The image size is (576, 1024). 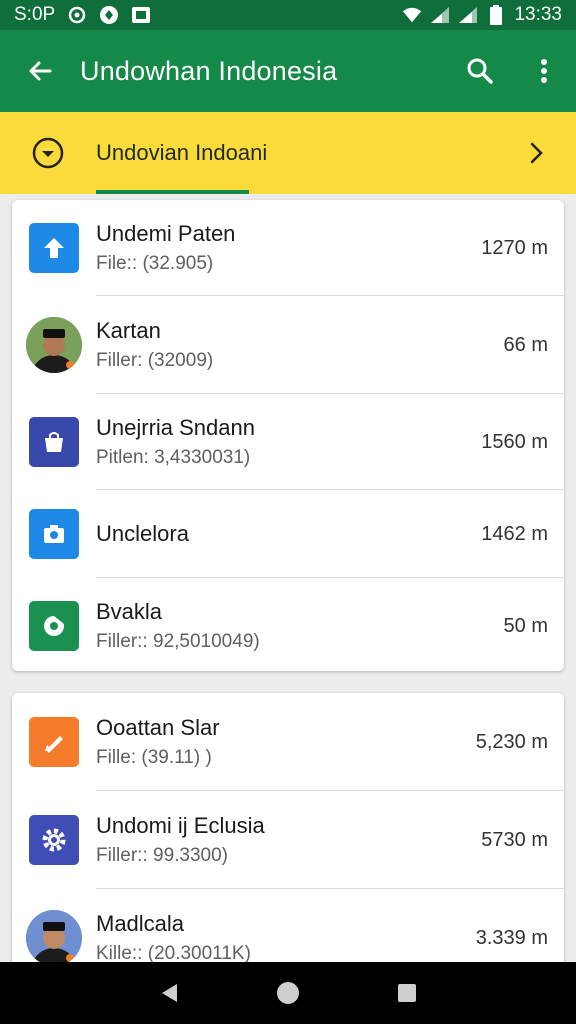 I want to click on item-subtitle: Filler: (32009), so click(x=155, y=360).